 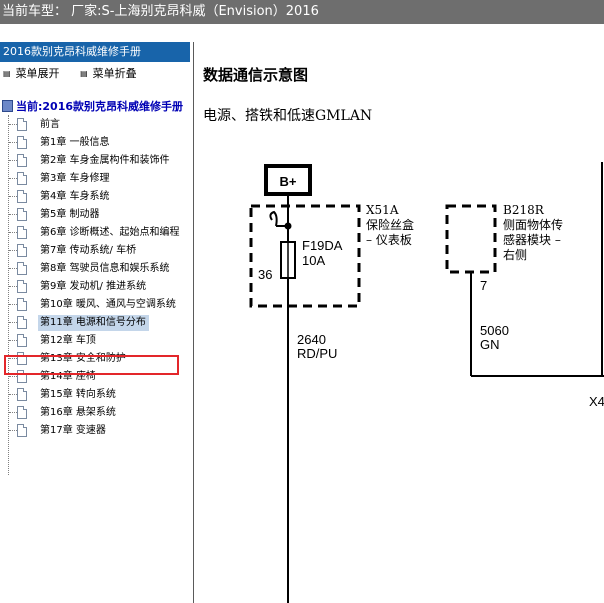 What do you see at coordinates (37, 73) in the screenshot?
I see `menu-expand-label: 菜单展开` at bounding box center [37, 73].